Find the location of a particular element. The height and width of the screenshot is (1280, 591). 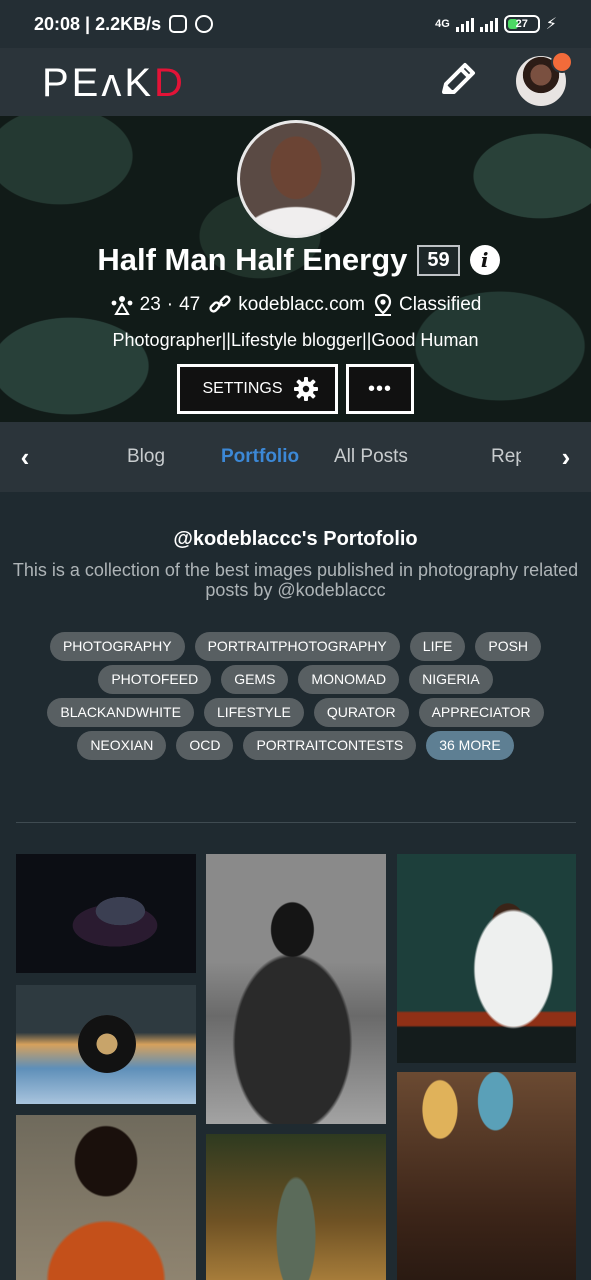

tab-blog: Blog is located at coordinates (146, 457).